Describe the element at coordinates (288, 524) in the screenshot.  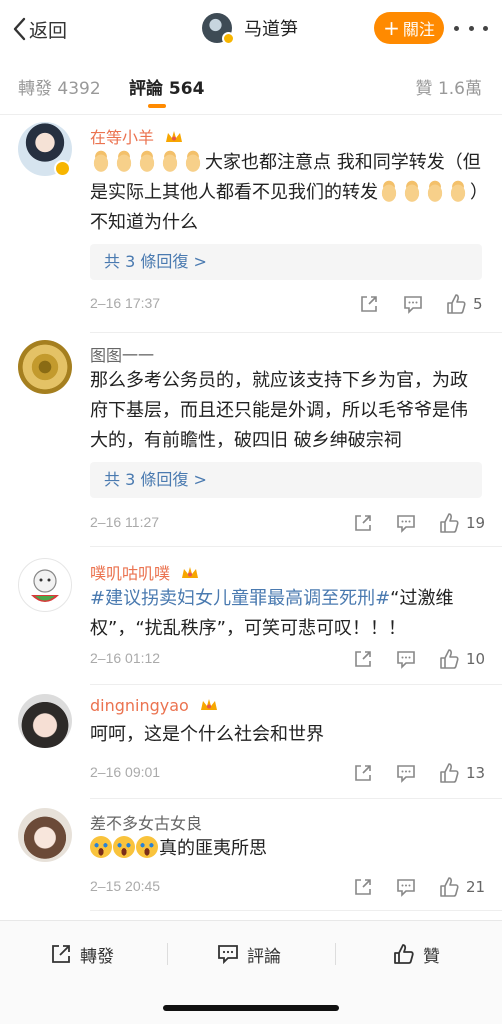
I see `comment-meta: 2–16 11:27 19` at that location.